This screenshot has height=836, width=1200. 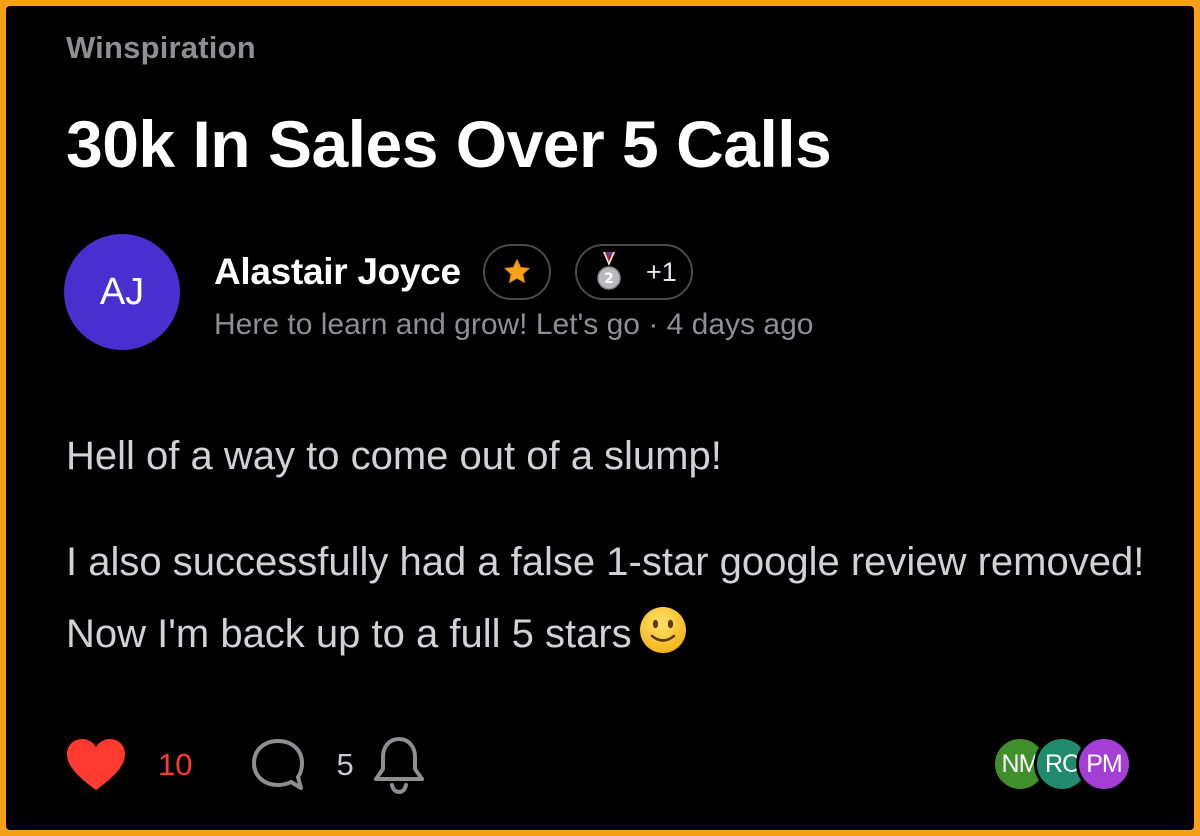 I want to click on participant-avatars: NM RC PM, so click(x=1062, y=764).